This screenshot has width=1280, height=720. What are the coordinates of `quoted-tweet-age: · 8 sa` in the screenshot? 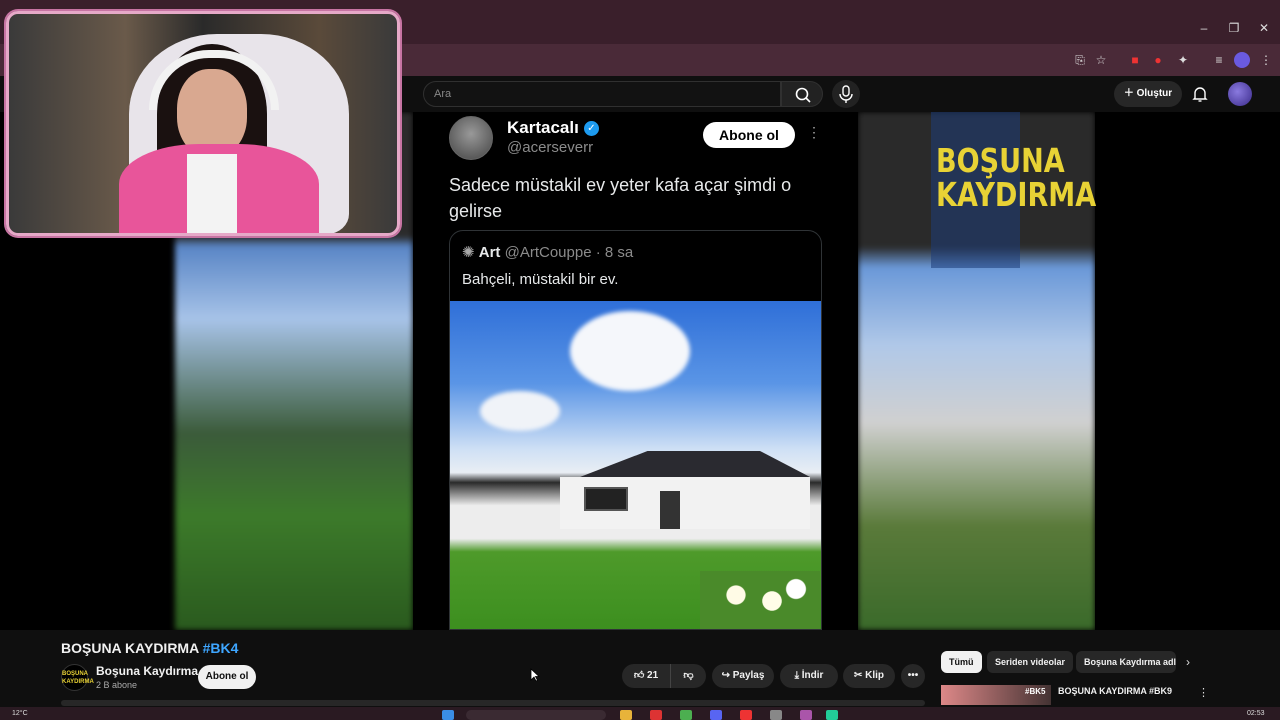 It's located at (614, 252).